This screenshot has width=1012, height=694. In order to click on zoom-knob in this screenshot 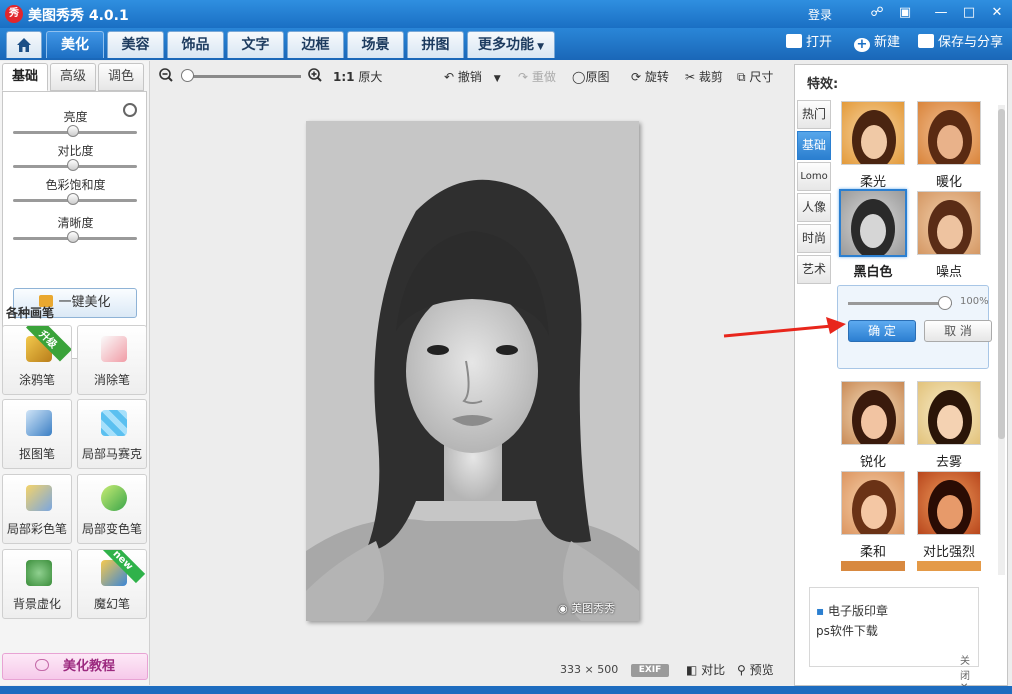, I will do `click(187, 75)`.